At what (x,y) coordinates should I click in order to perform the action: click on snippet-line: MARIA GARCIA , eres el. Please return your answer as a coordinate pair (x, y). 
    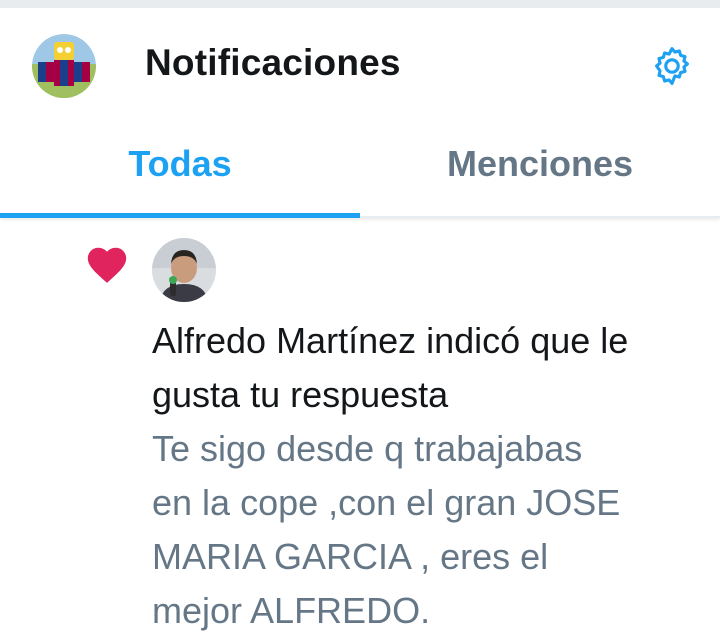
    Looking at the image, I should click on (350, 556).